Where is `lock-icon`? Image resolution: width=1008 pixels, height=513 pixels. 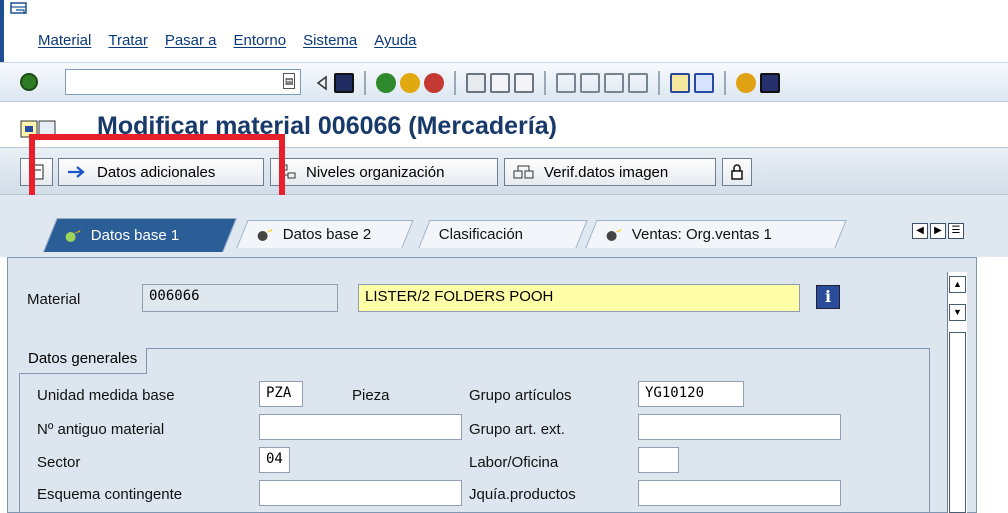 lock-icon is located at coordinates (737, 172).